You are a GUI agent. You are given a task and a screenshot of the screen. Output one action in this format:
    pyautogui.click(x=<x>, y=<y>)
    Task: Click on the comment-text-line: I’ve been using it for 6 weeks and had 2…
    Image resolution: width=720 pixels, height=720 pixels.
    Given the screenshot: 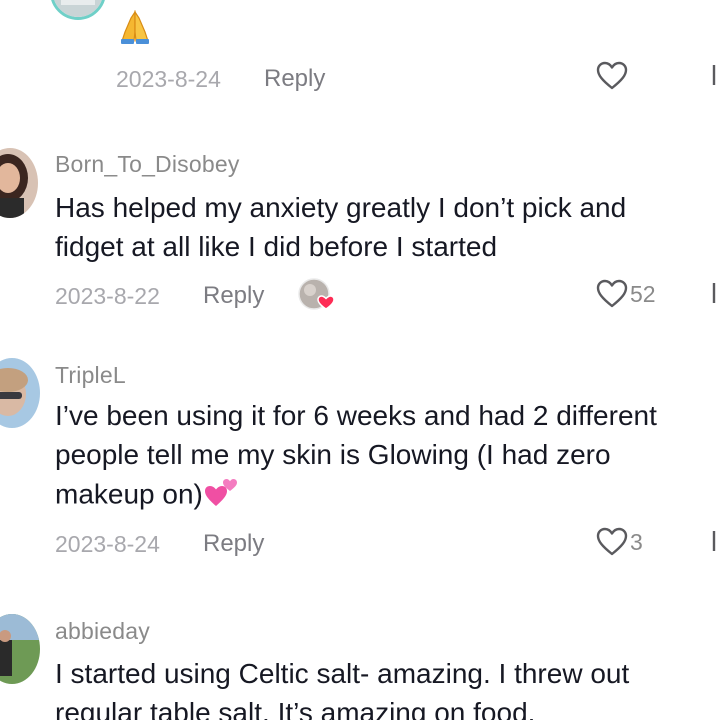 What is the action you would take?
    pyautogui.click(x=356, y=415)
    